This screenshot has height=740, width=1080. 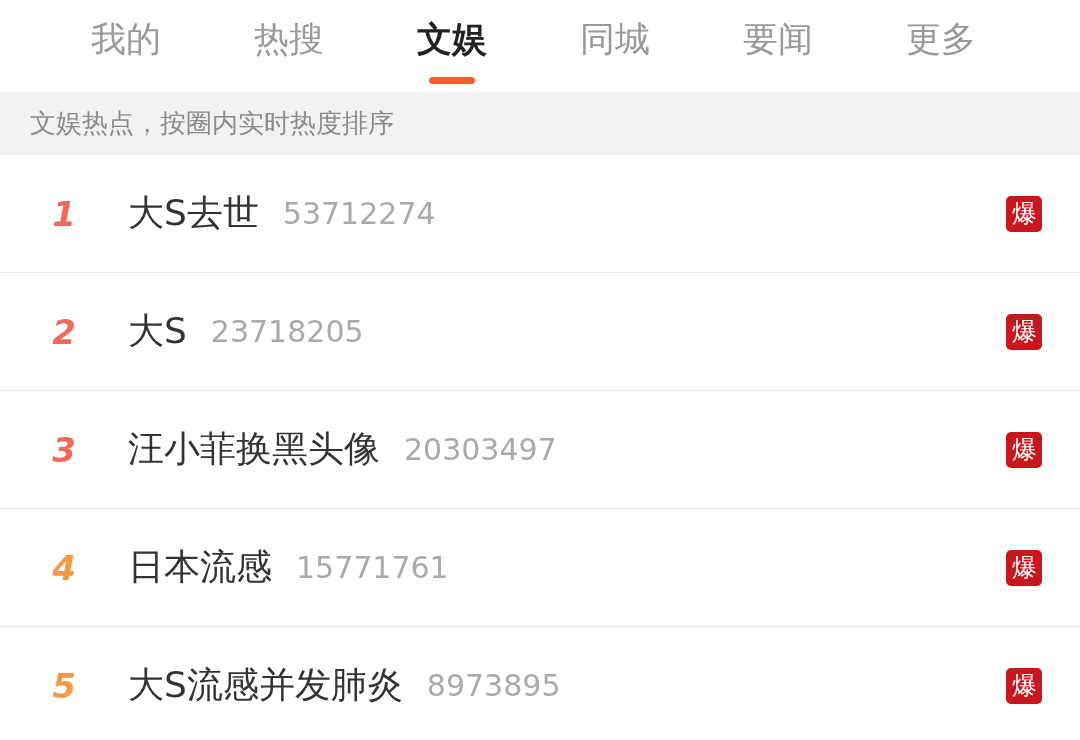 I want to click on heat-count: 23718205, so click(x=287, y=331).